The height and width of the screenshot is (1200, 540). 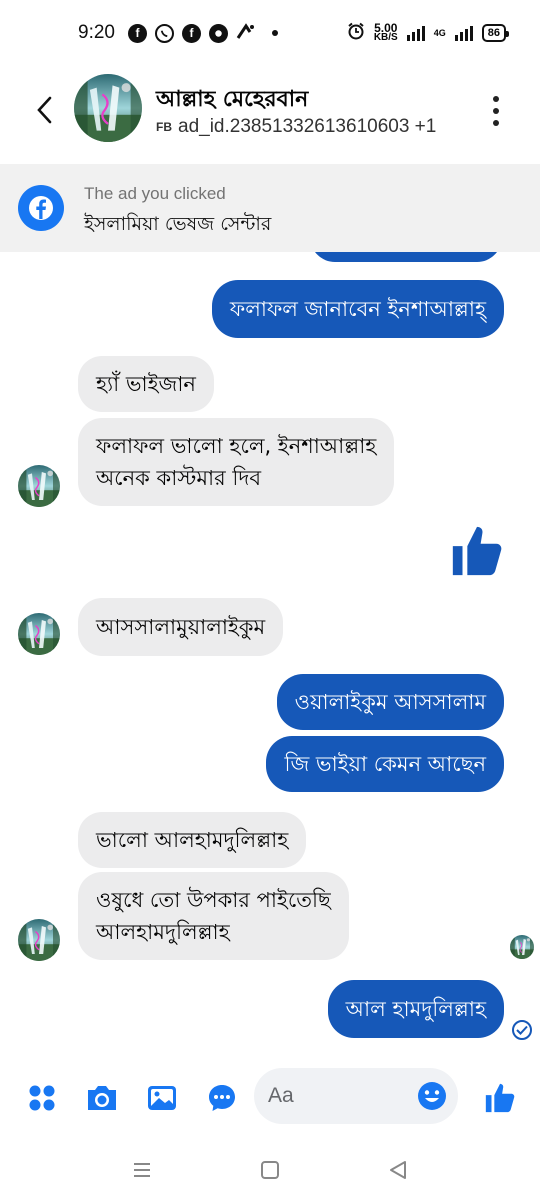 I want to click on nav-recents-button, so click(x=142, y=1170).